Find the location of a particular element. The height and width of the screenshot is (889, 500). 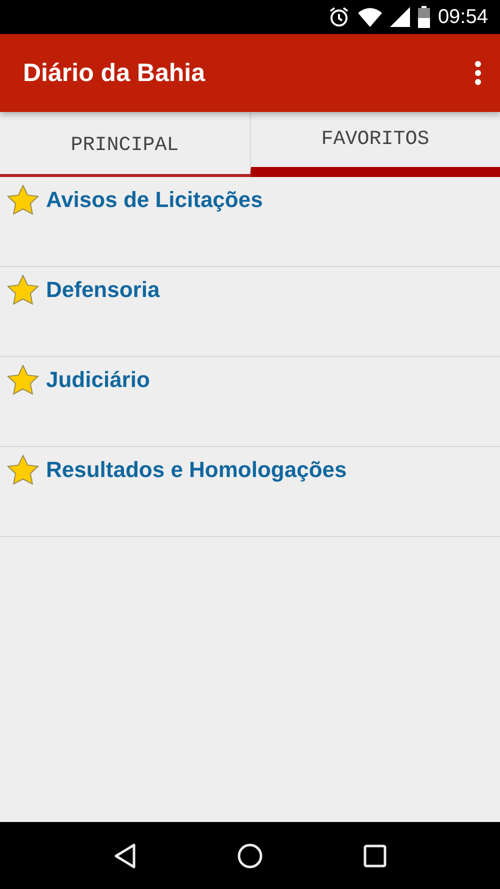

app-title: Diário da Bahia is located at coordinates (114, 73).